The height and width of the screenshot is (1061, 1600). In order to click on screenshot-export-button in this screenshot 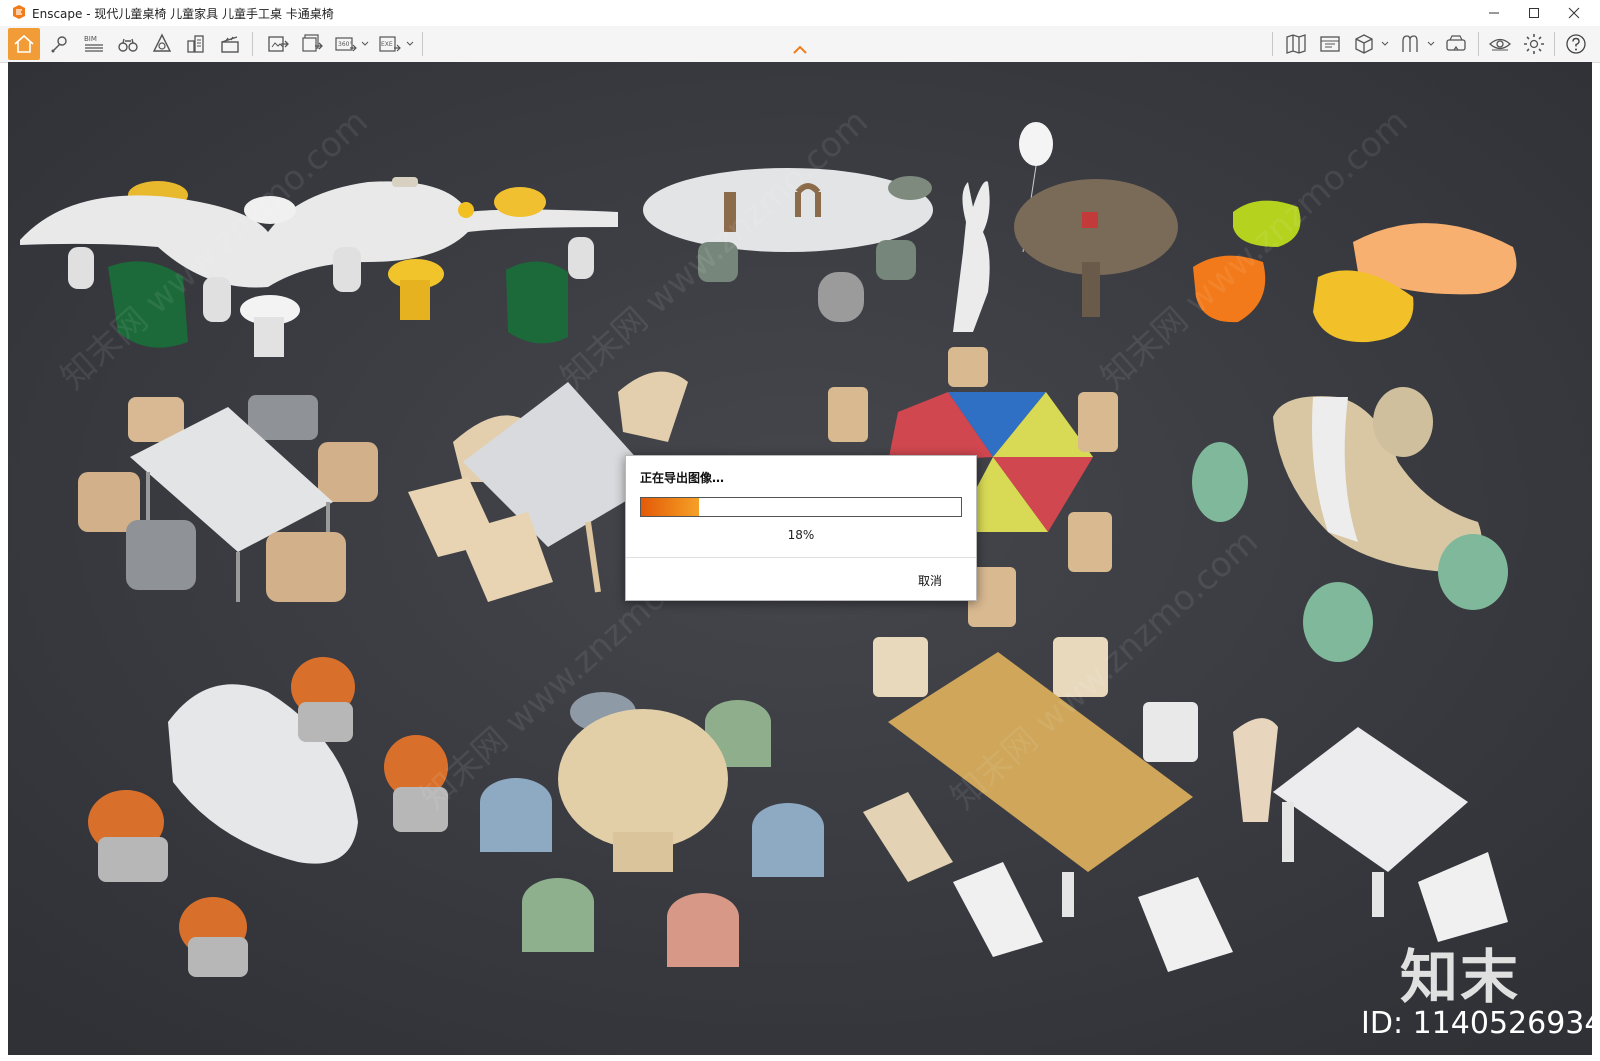, I will do `click(278, 44)`.